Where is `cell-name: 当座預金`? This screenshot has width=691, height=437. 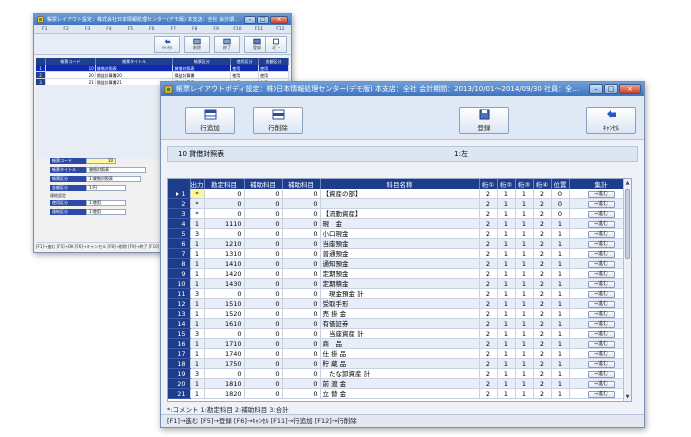 cell-name: 当座預金 is located at coordinates (400, 244).